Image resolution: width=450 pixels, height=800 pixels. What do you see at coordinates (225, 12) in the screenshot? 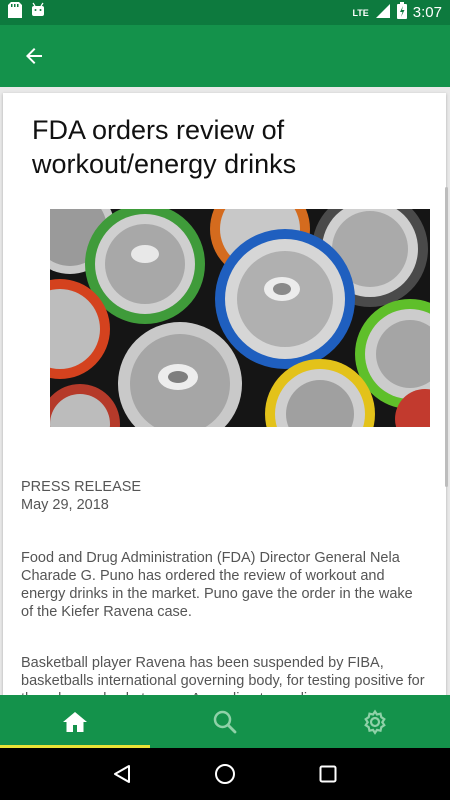
I see `status-bar: LTE 3:07` at bounding box center [225, 12].